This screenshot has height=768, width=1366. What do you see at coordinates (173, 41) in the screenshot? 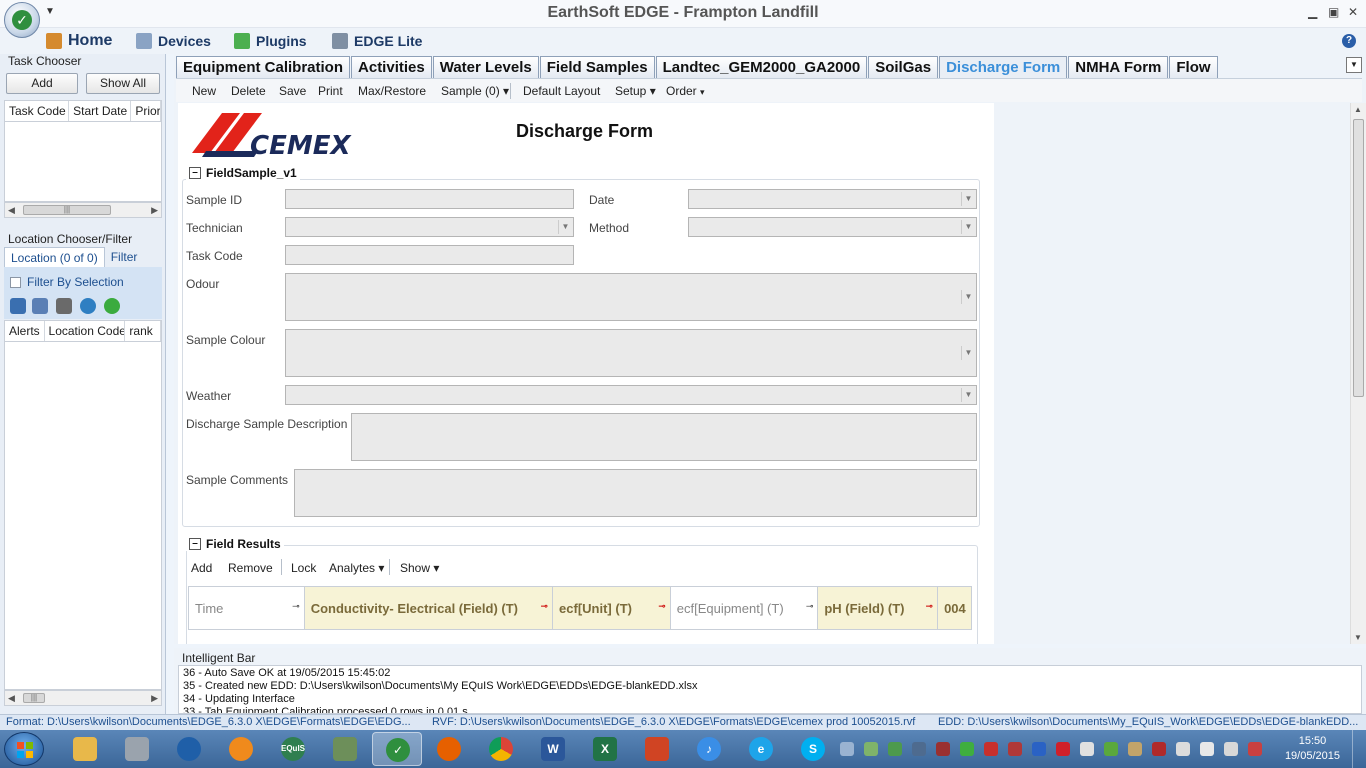
I see `menu-devices: Devices` at bounding box center [173, 41].